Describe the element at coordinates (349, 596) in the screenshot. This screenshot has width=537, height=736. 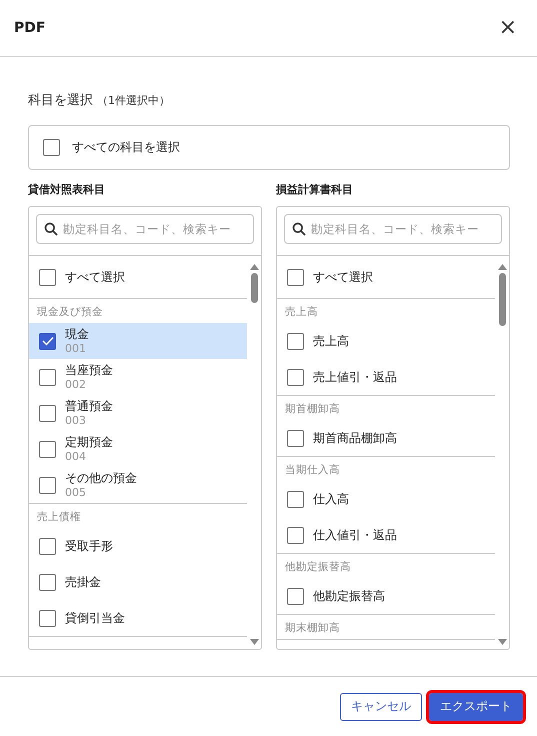
I see `account-name: 他勘定振替高` at that location.